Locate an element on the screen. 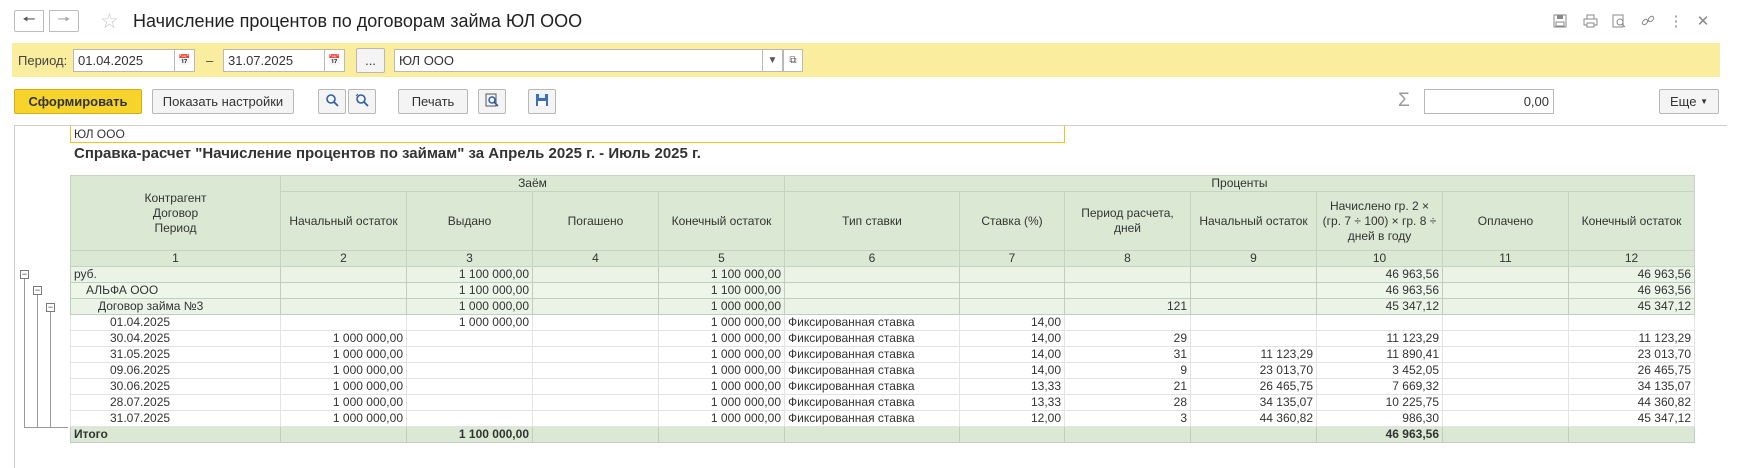  period-to-input: 31.07.2025 is located at coordinates (274, 60).